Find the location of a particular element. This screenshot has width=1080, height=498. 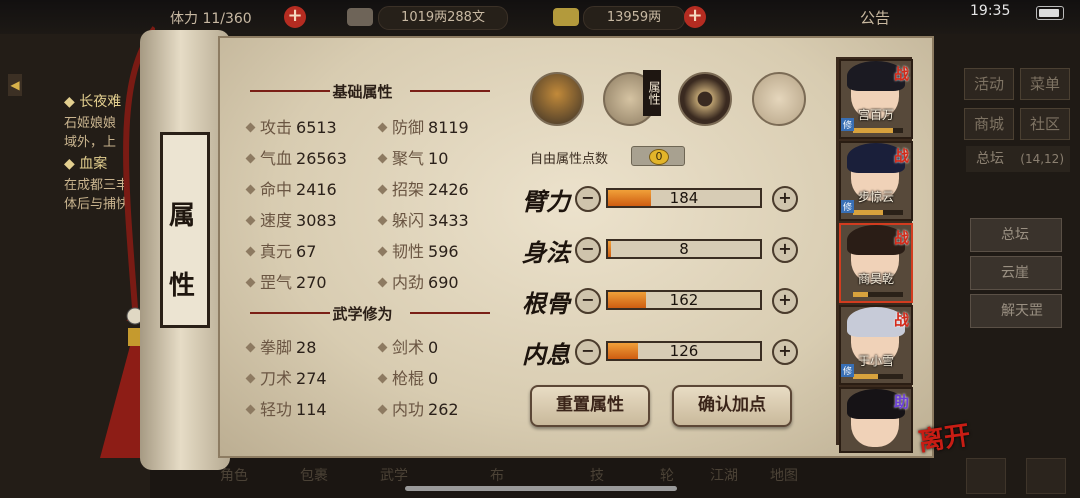

location-button-yunya: 云崖 is located at coordinates (1016, 273).